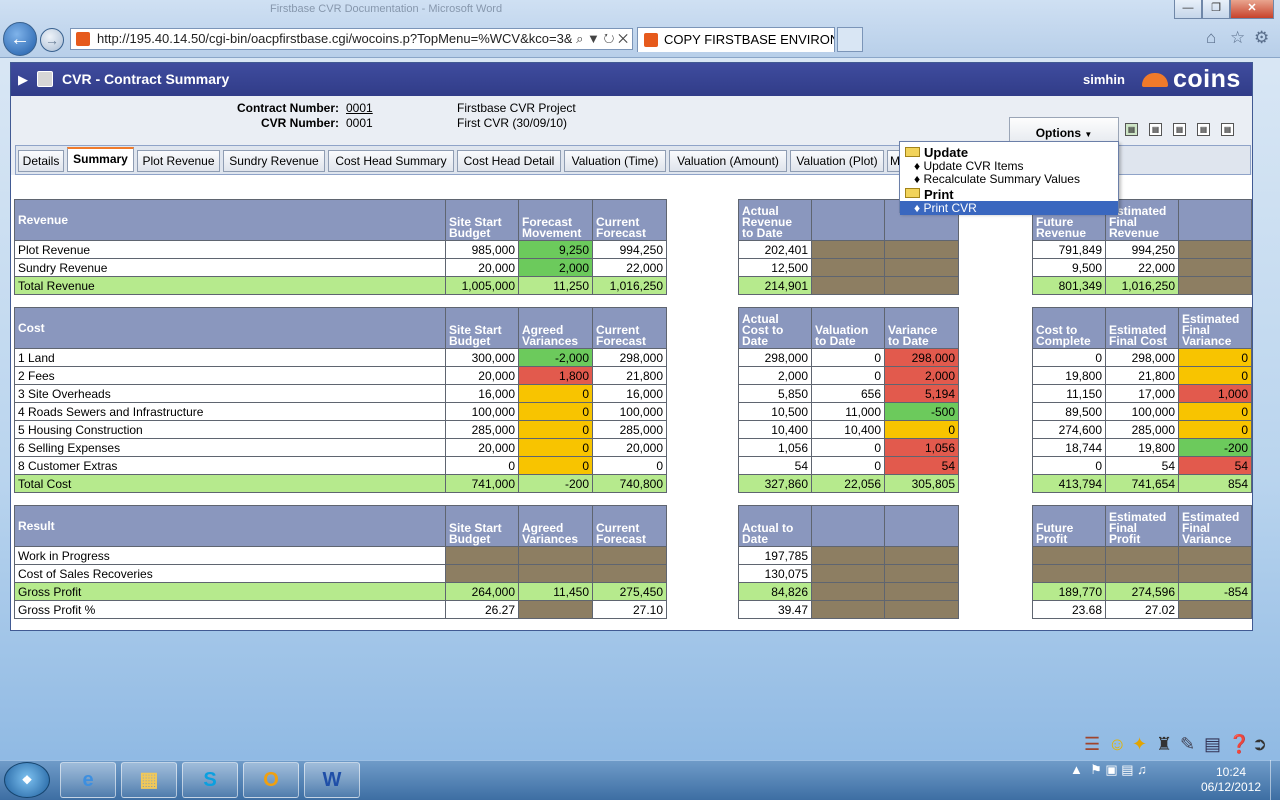  Describe the element at coordinates (1275, 780) in the screenshot. I see `show-desktop-button` at that location.